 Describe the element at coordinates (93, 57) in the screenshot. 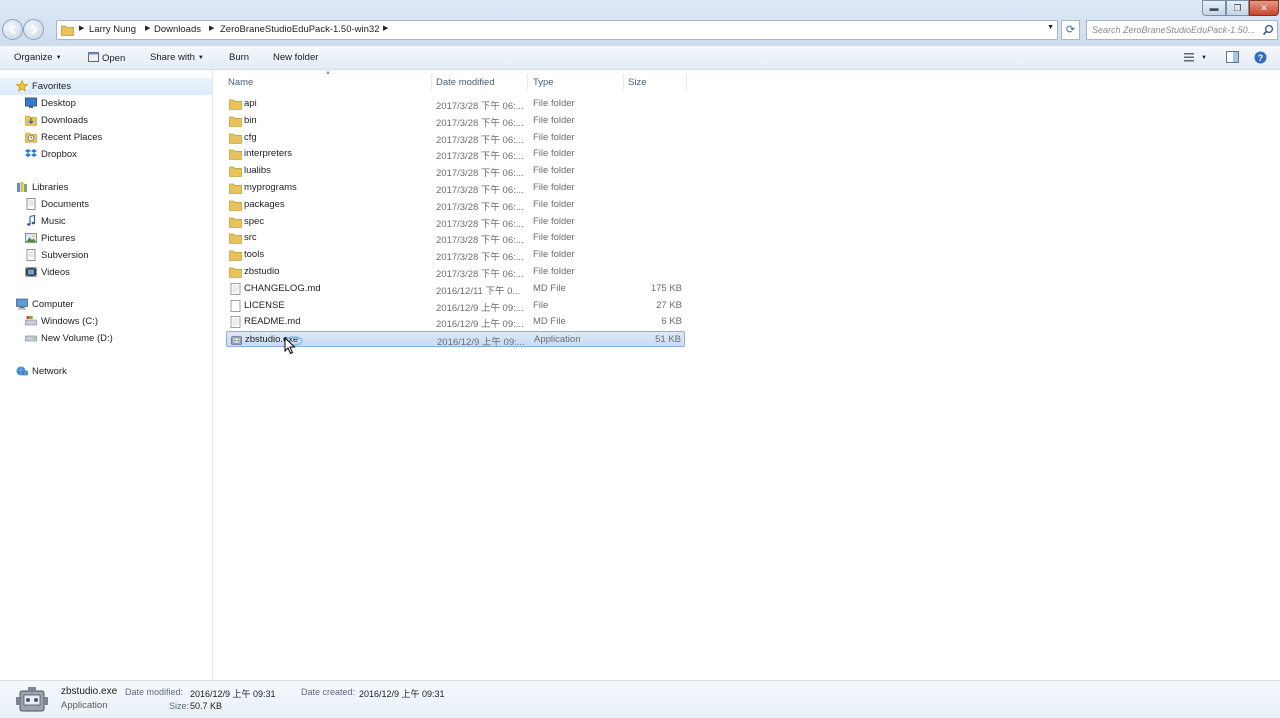

I see `application-icon` at that location.